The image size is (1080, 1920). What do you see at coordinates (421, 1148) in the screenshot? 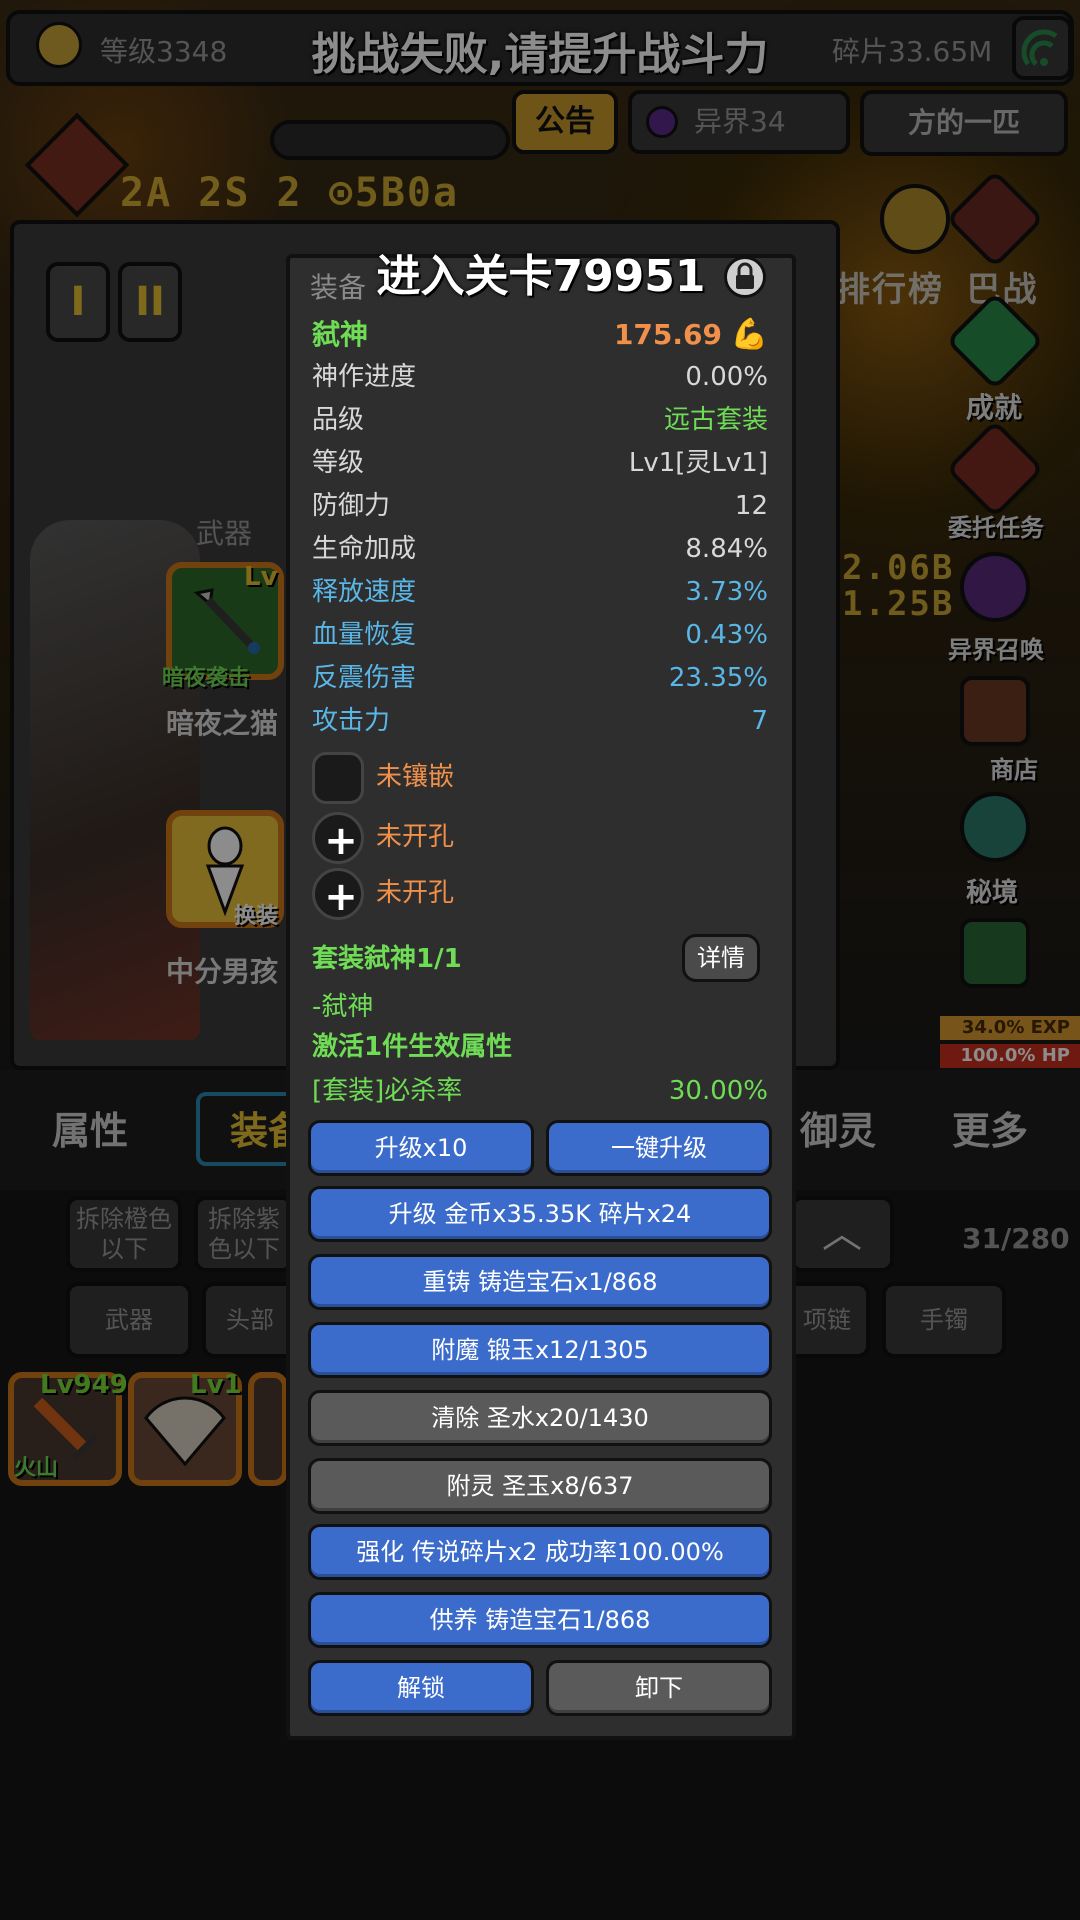
I see `upgrade-x10-button: 升级x10` at bounding box center [421, 1148].